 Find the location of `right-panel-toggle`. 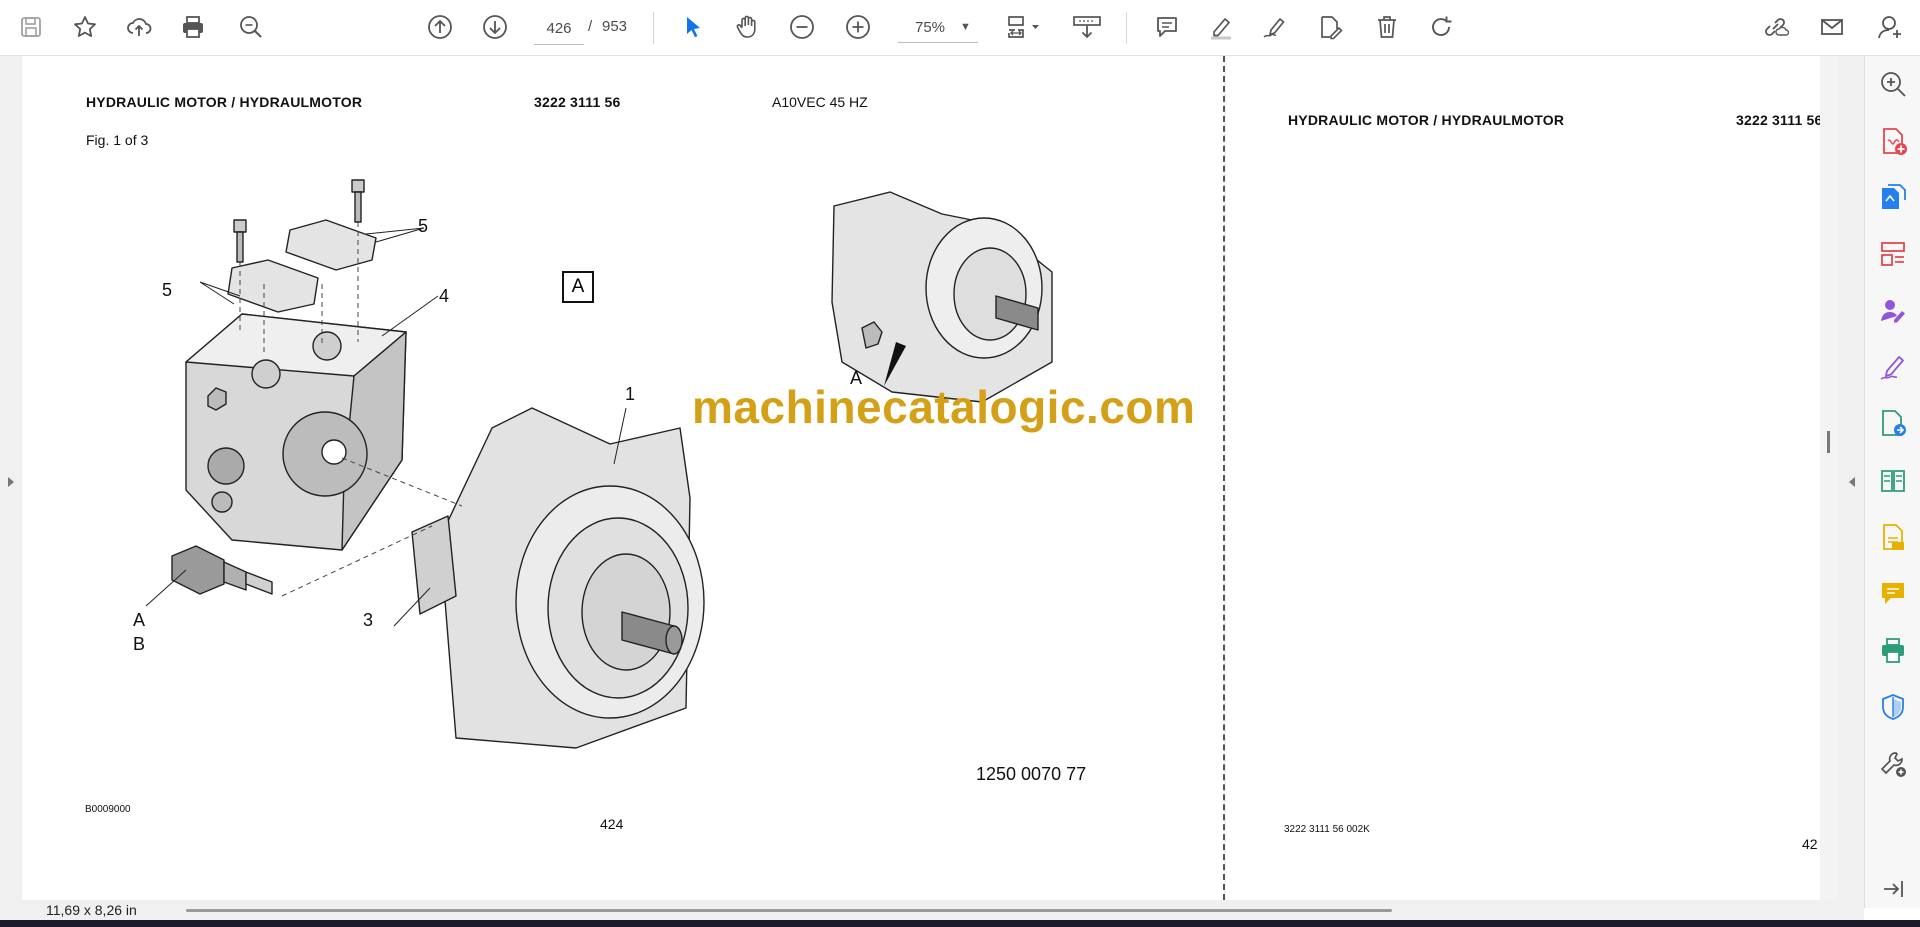

right-panel-toggle is located at coordinates (1852, 482).